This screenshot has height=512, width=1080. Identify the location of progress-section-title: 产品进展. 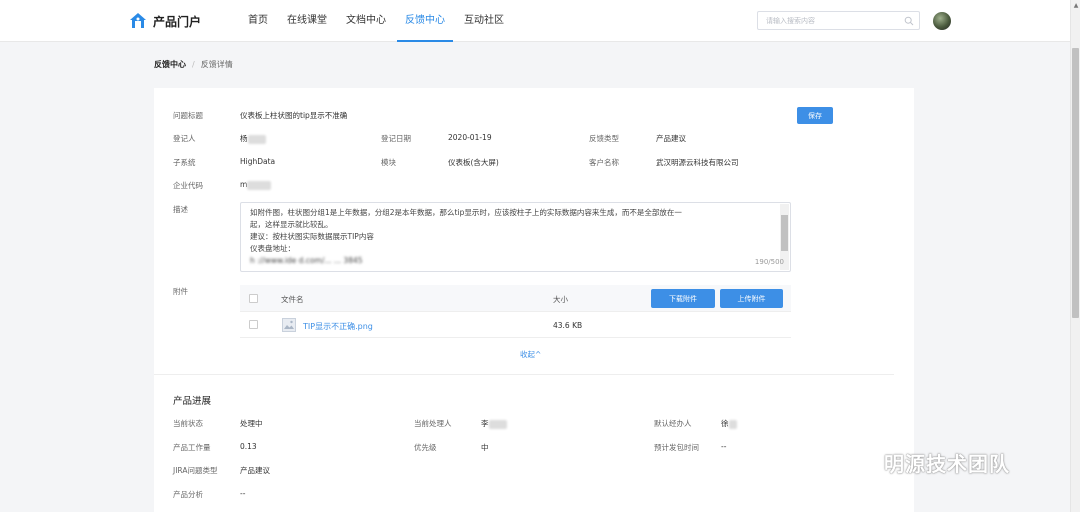
(192, 401).